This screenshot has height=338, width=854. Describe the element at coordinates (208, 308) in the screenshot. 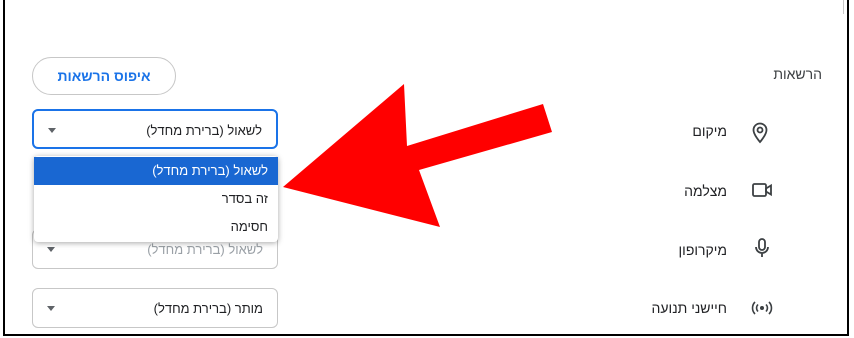

I see `motion-select-value: מותר (ברירת מחדל)` at that location.